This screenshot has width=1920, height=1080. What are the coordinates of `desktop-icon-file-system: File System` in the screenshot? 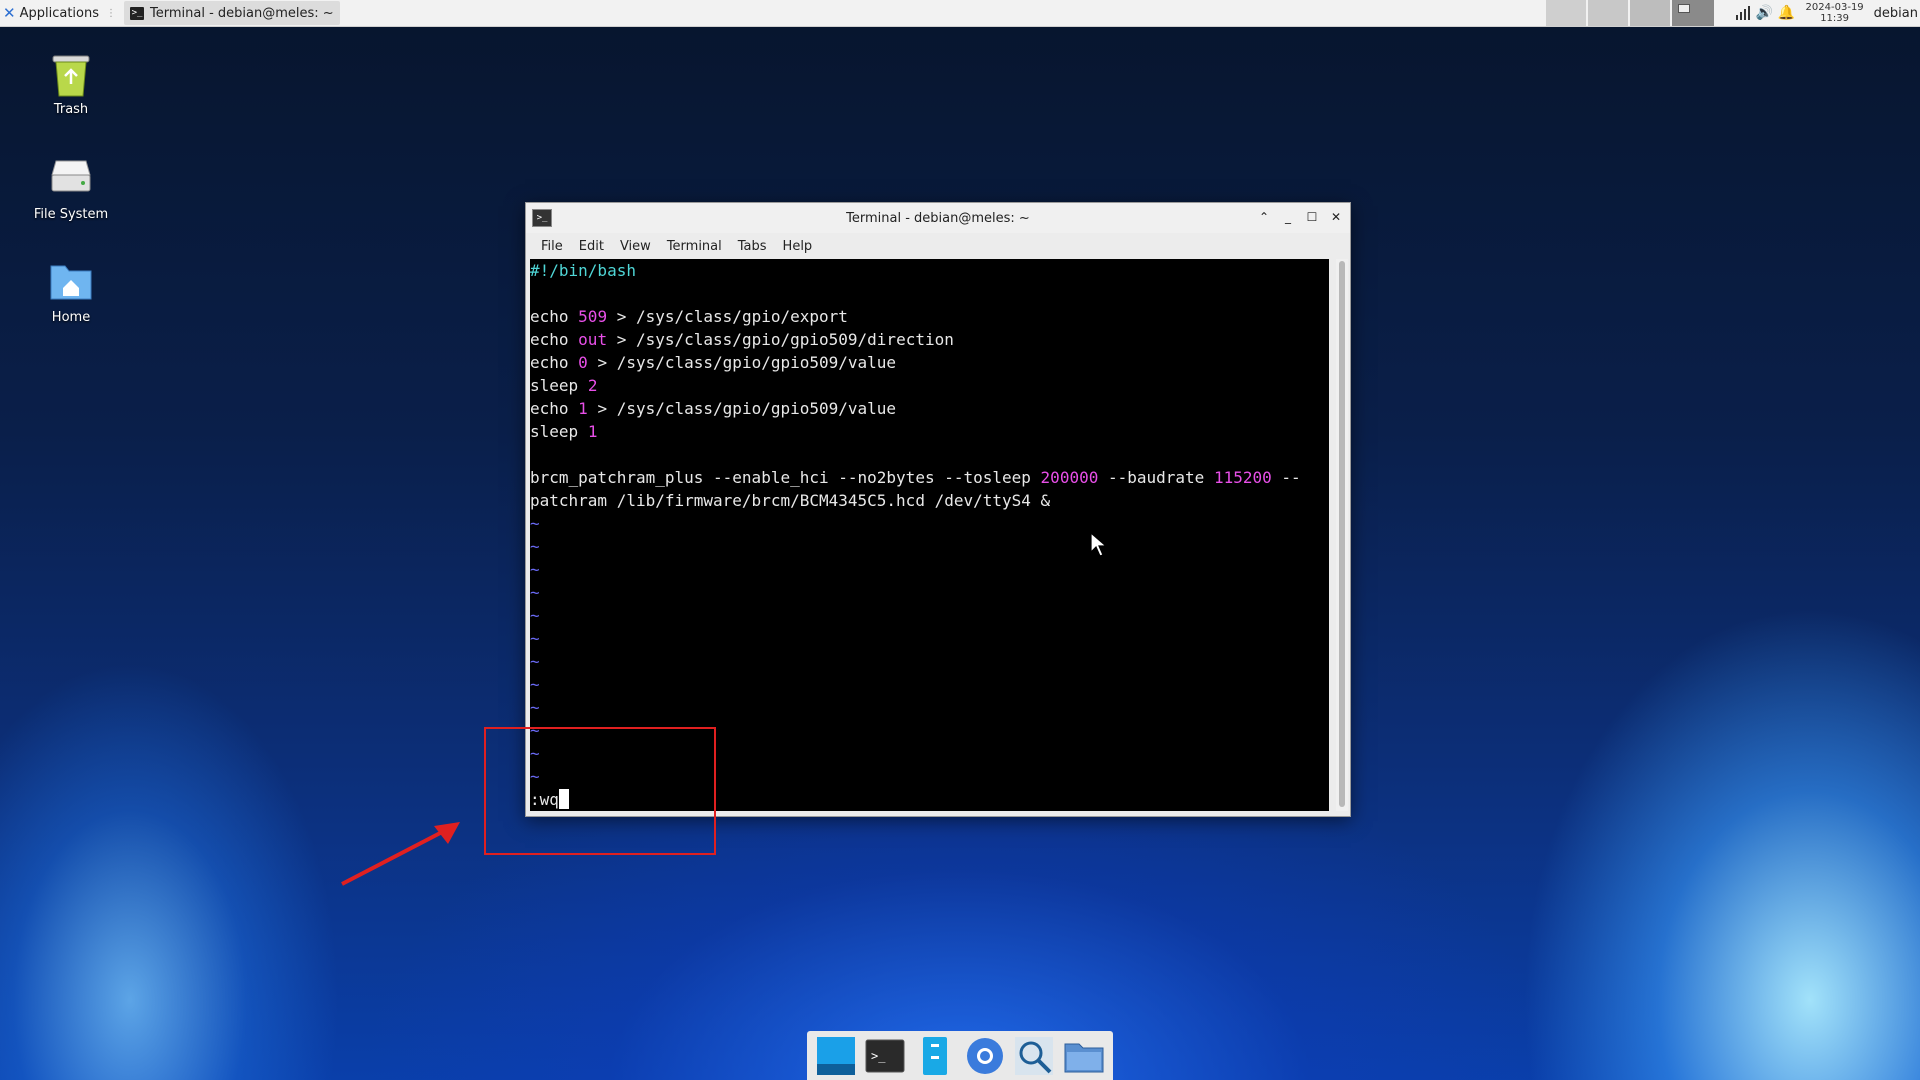 It's located at (71, 188).